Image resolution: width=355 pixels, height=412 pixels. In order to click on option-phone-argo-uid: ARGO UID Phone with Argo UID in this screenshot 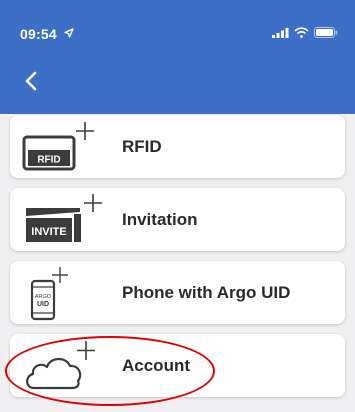, I will do `click(177, 292)`.